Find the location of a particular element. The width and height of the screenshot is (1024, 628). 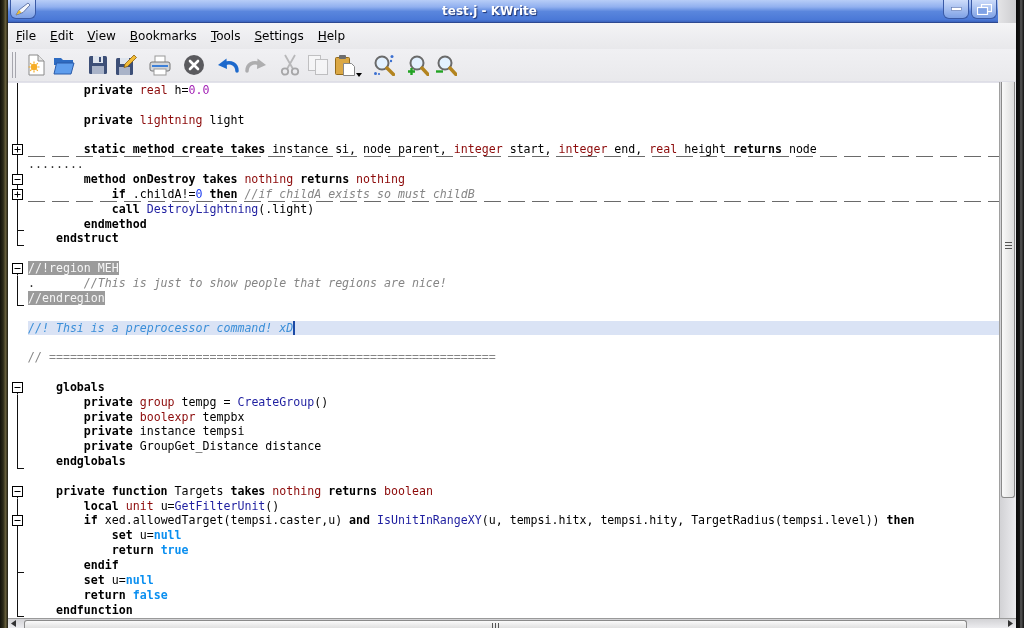

menu-item: Edit is located at coordinates (62, 36).